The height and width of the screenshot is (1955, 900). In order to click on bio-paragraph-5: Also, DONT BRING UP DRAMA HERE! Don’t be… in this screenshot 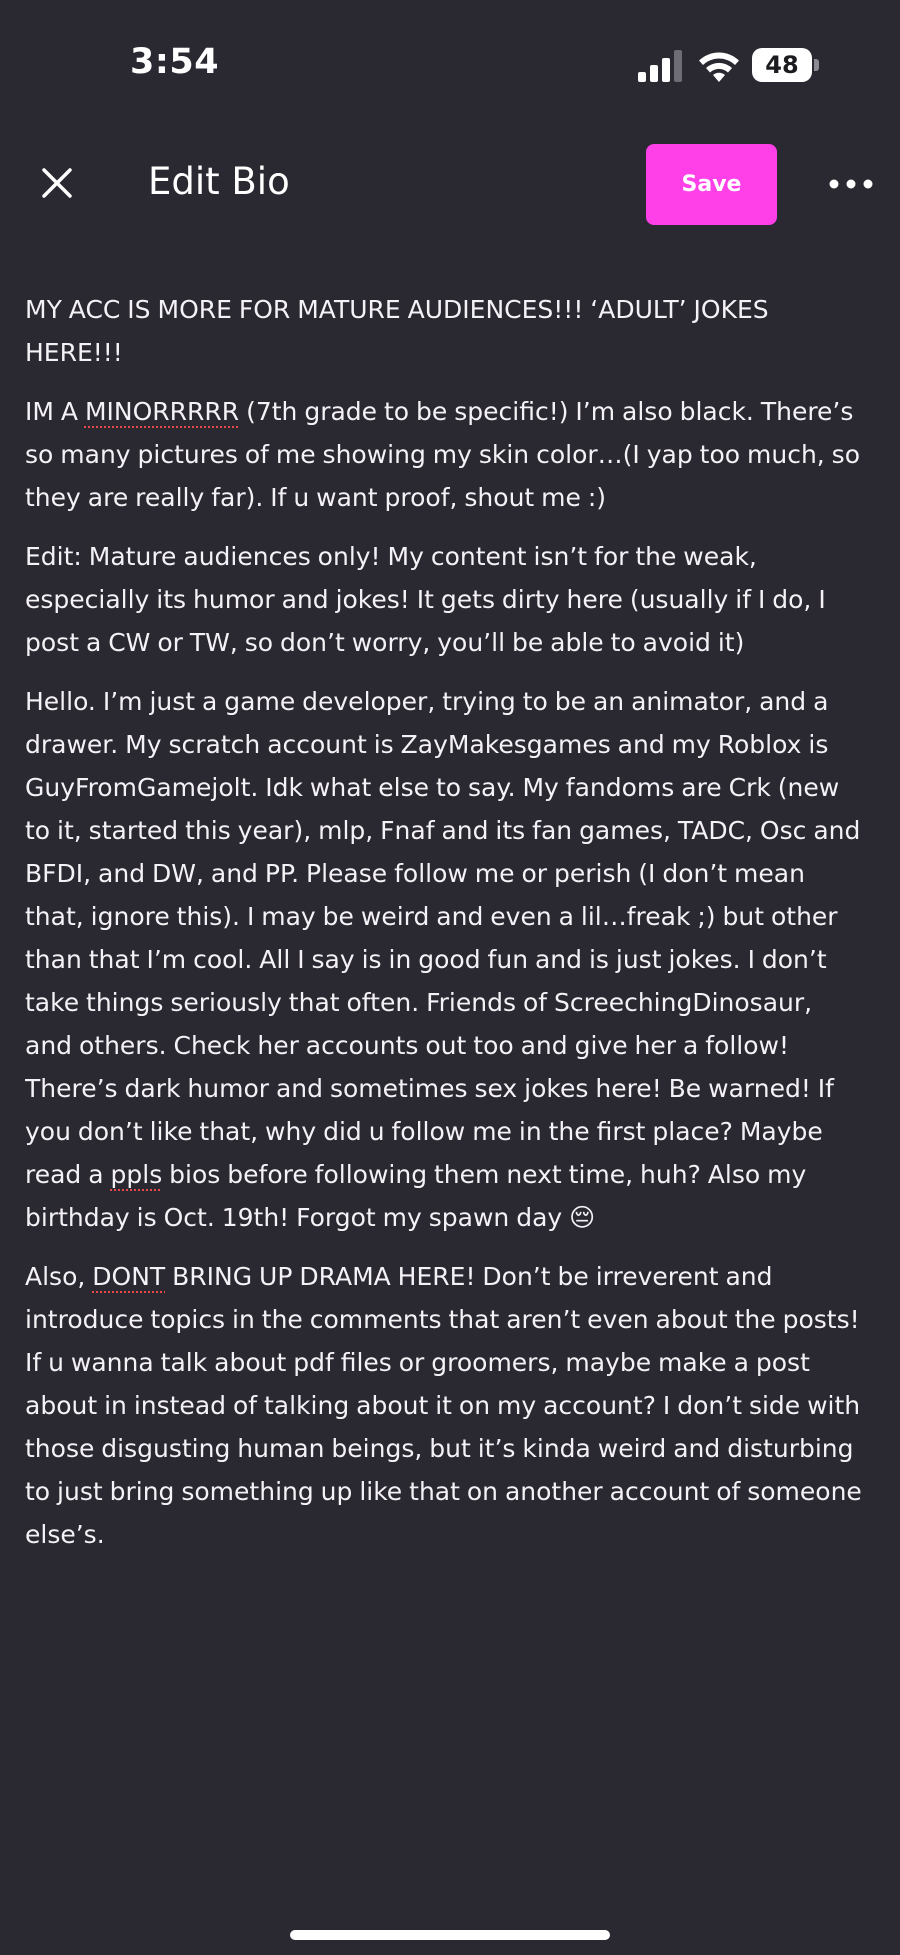, I will do `click(445, 1405)`.